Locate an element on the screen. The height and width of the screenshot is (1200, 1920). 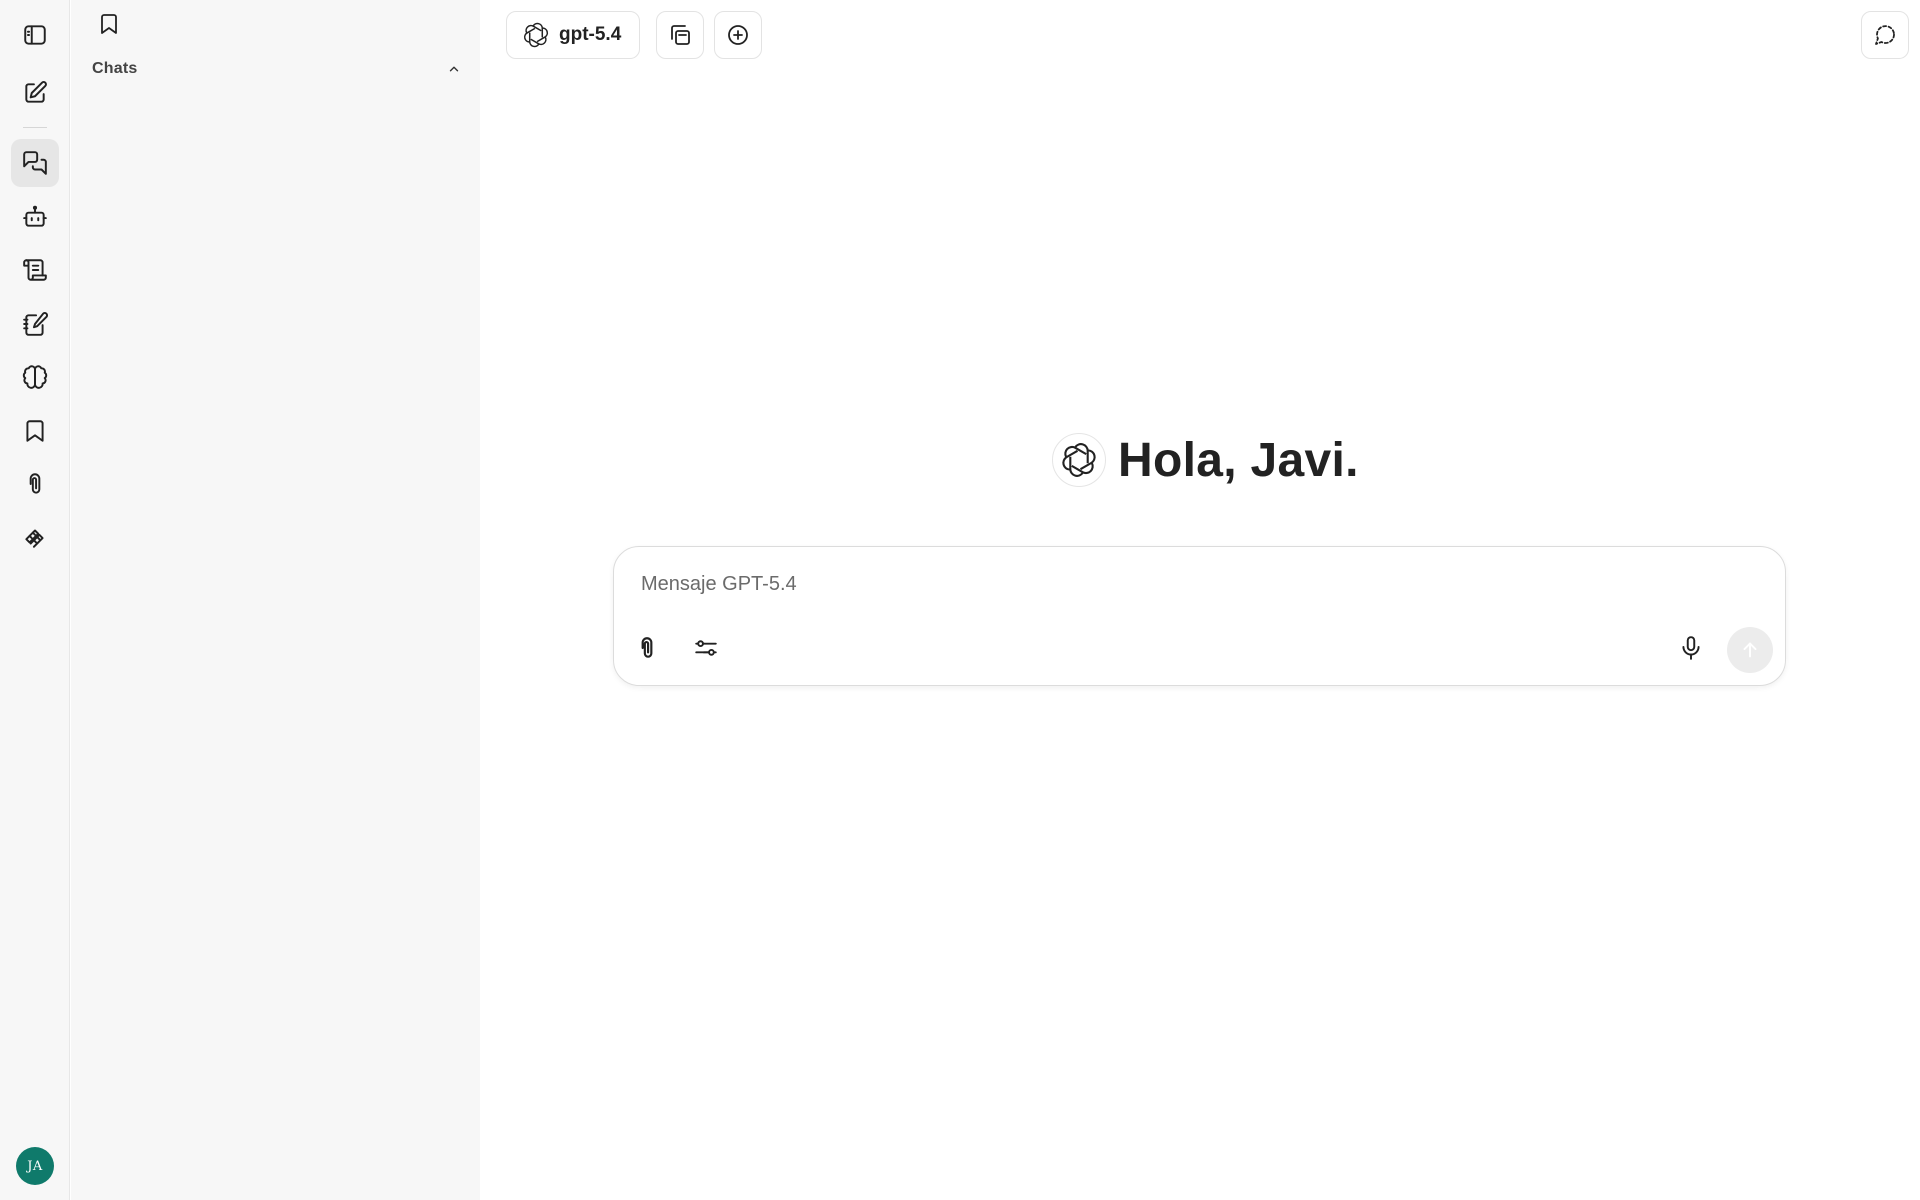
greeting: Hola, Javi. is located at coordinates (1205, 460).